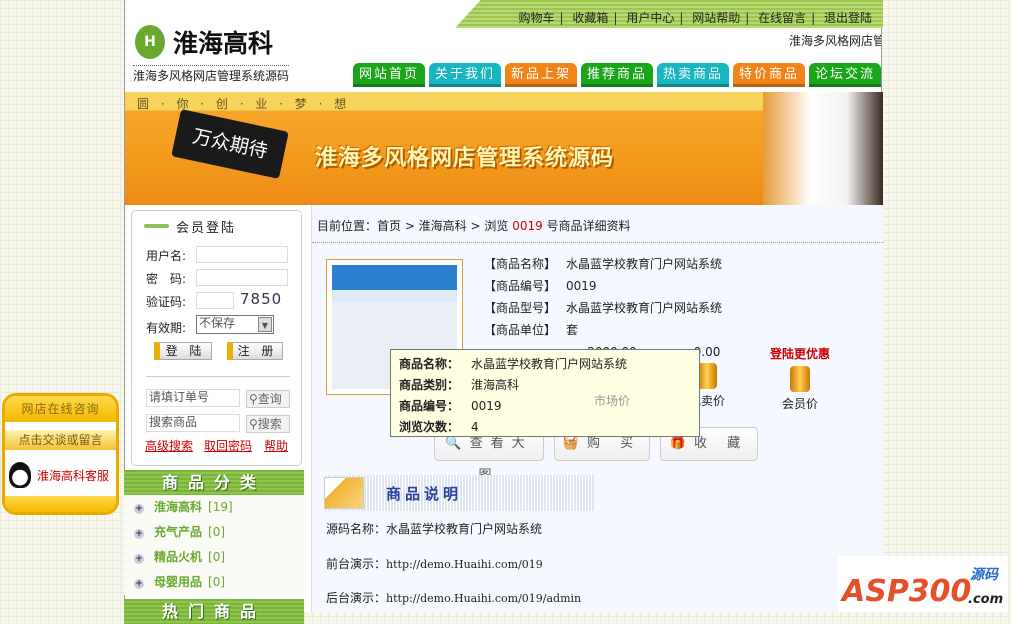  I want to click on logo-text: 淮海高科, so click(223, 43).